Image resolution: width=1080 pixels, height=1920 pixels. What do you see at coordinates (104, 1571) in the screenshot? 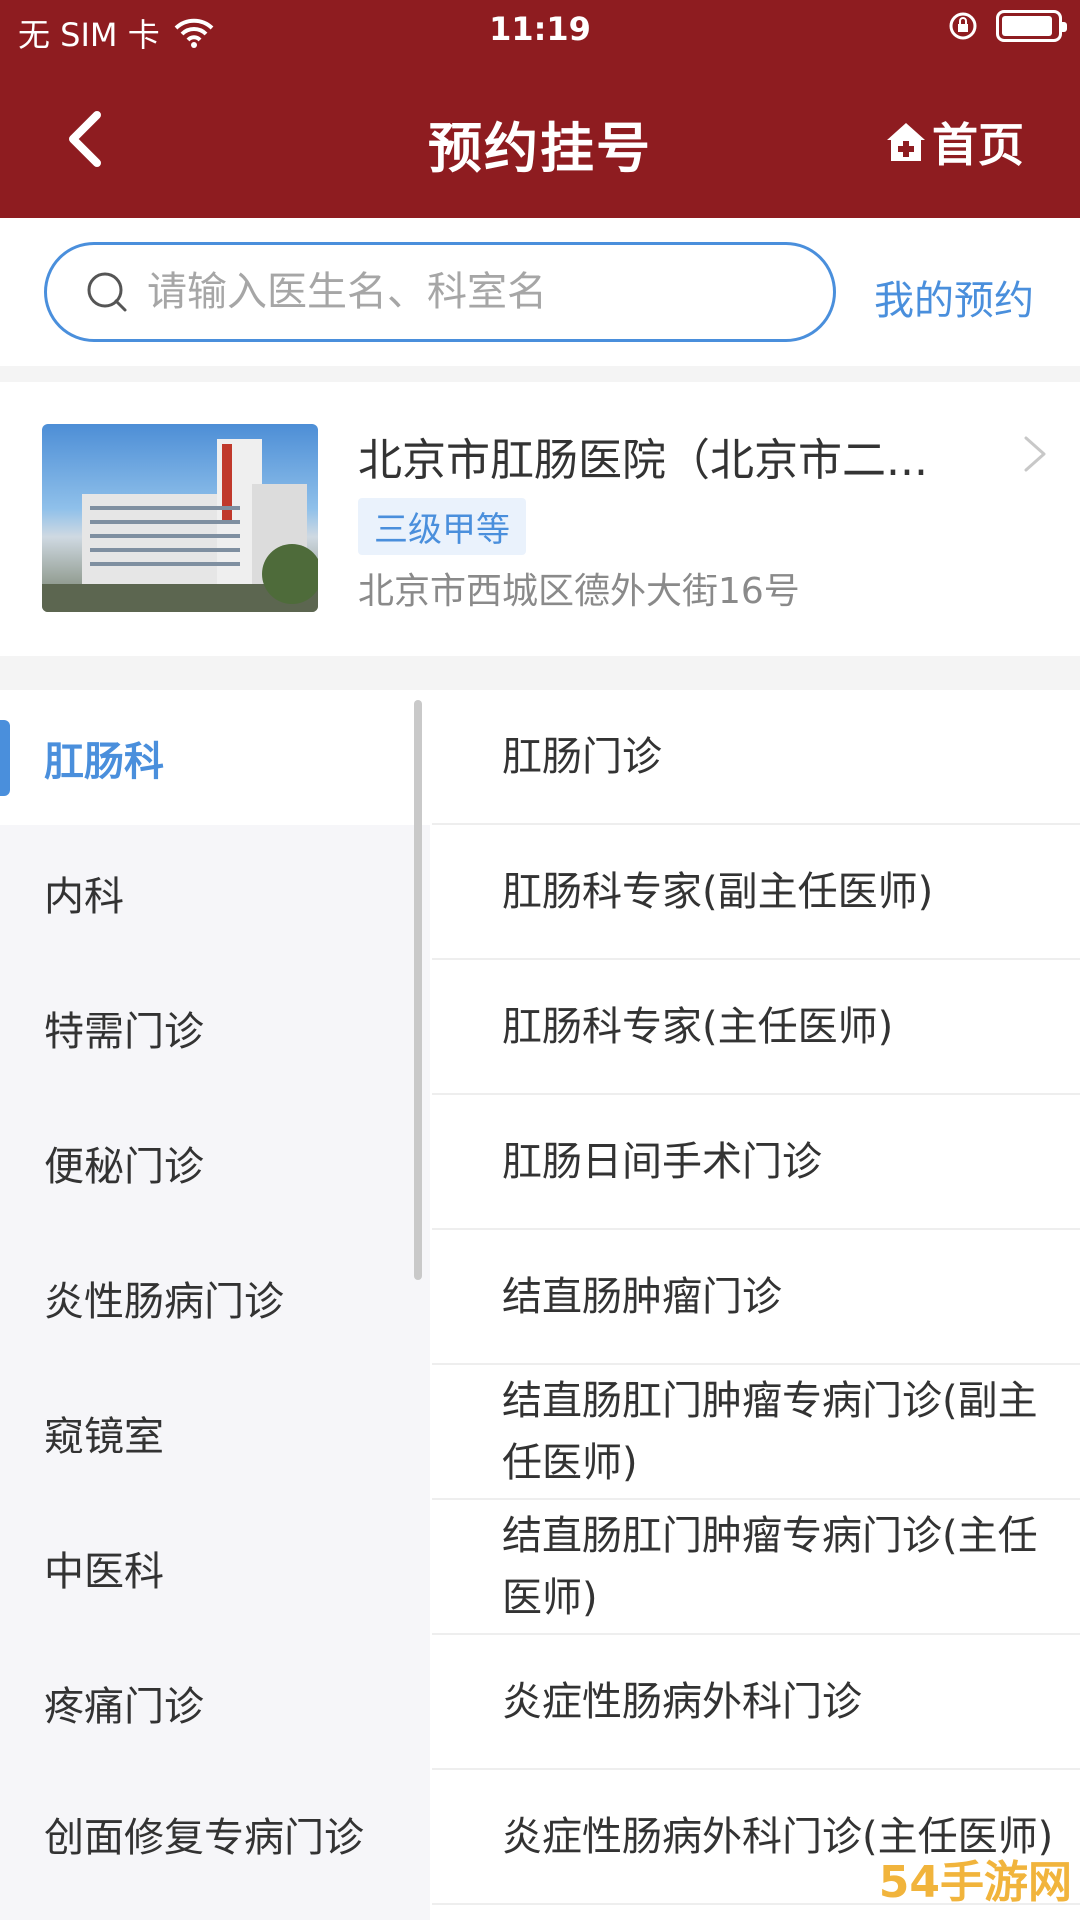
I see `department-label: 中医科` at bounding box center [104, 1571].